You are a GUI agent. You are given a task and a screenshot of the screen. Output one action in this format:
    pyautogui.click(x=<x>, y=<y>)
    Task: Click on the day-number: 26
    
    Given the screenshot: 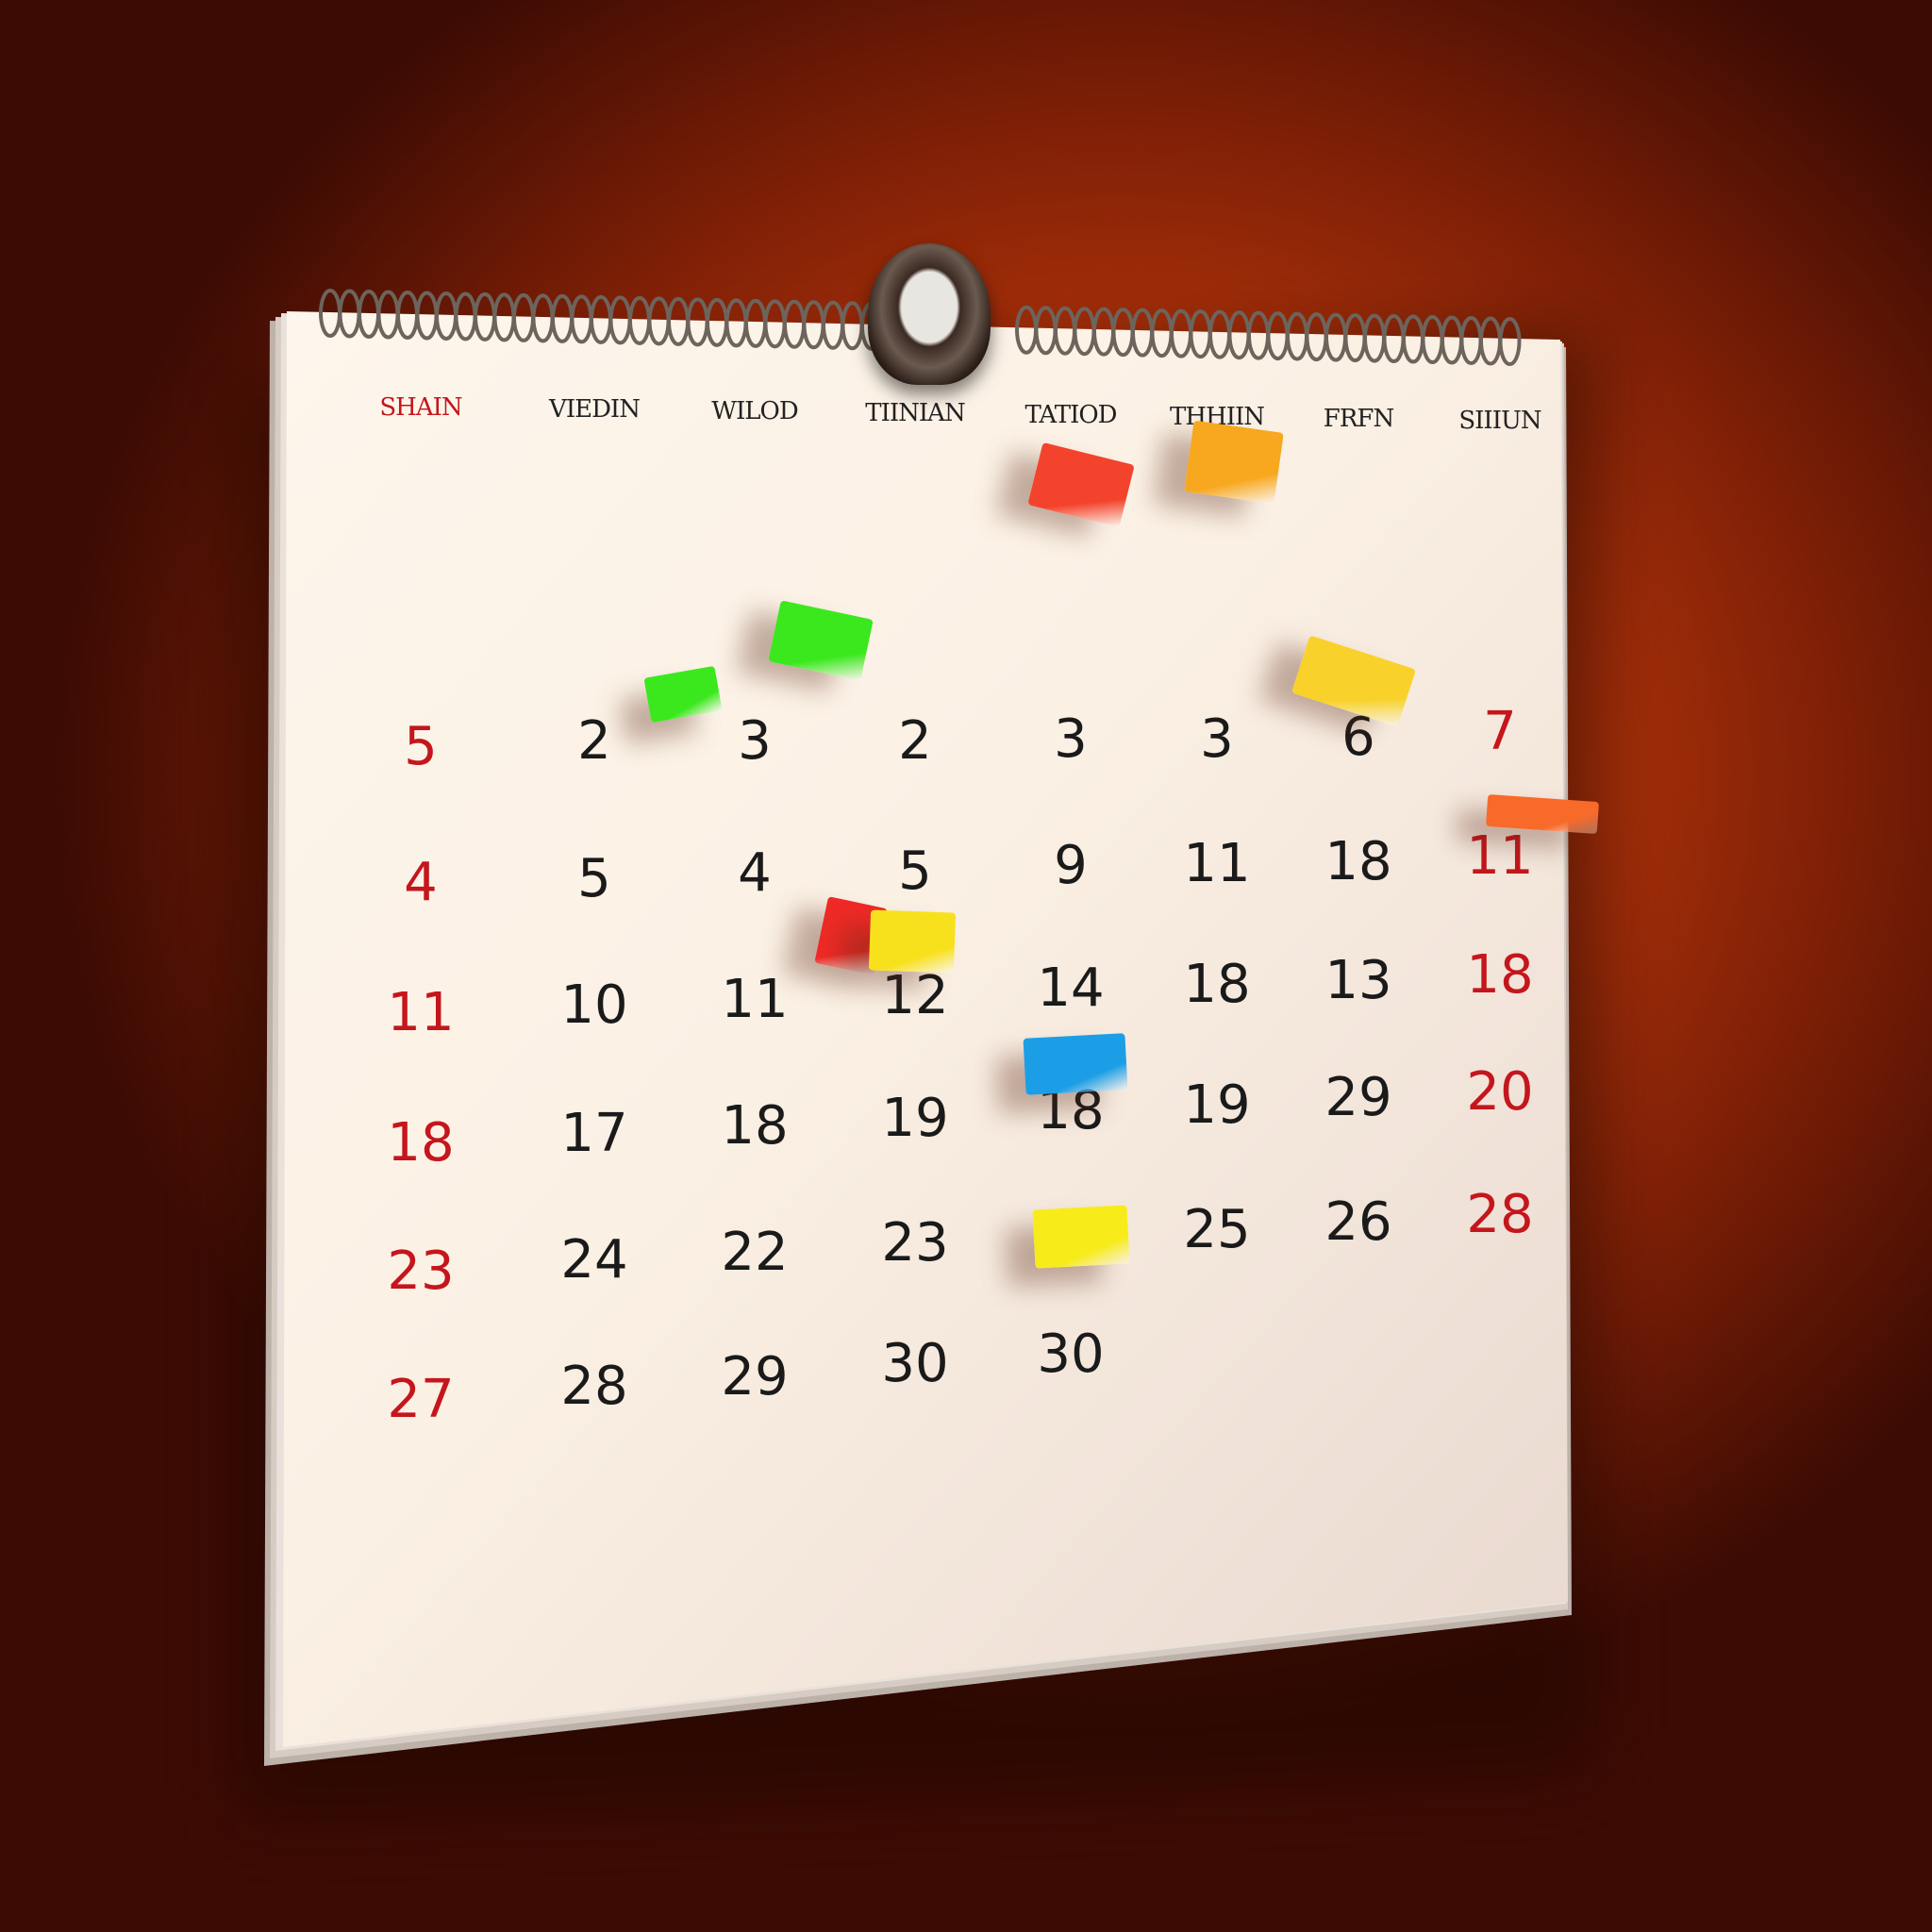 What is the action you would take?
    pyautogui.click(x=1358, y=1222)
    